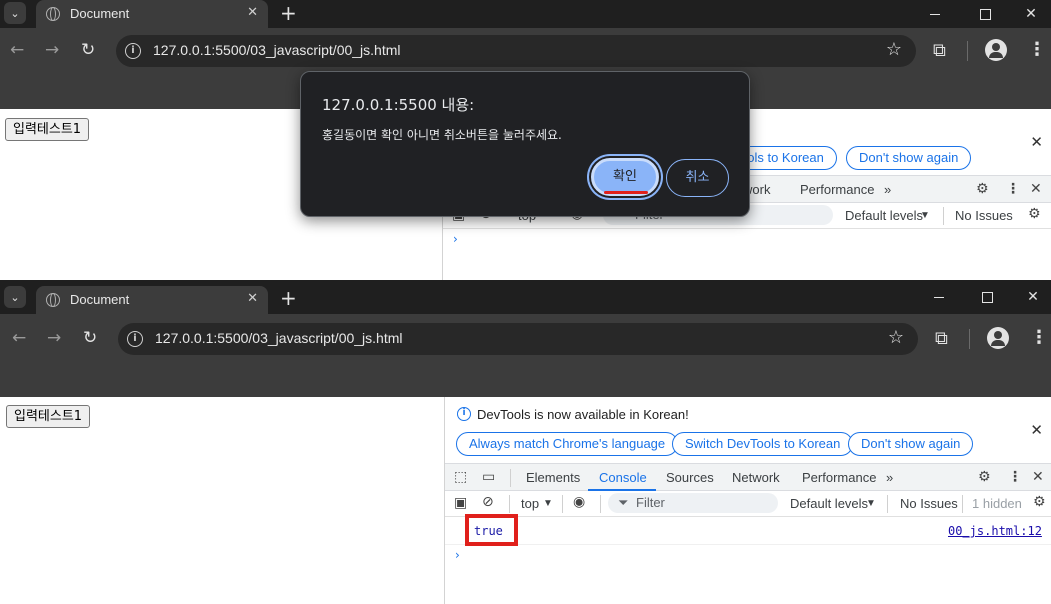 The height and width of the screenshot is (604, 1051). Describe the element at coordinates (398, 105) in the screenshot. I see `dialog-title: 127.0.0.1:5500 내용:` at that location.